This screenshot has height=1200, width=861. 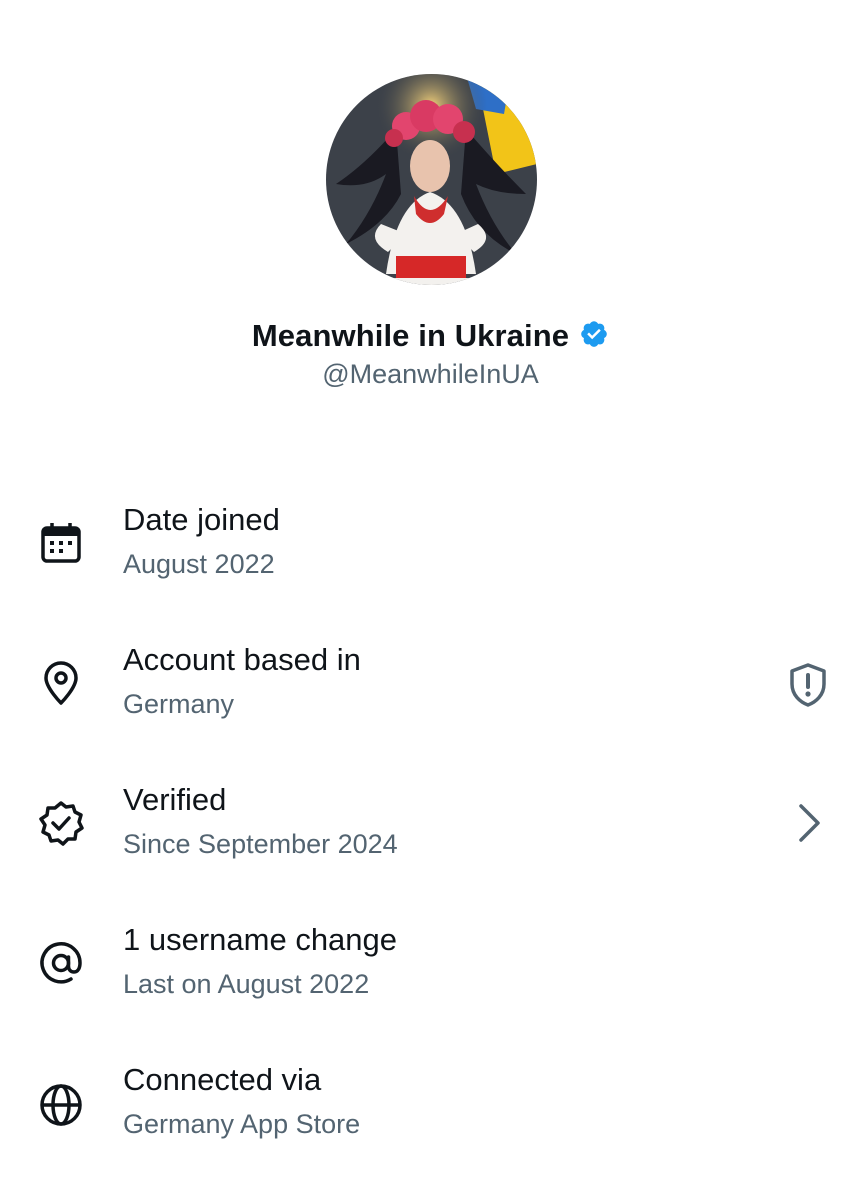 I want to click on shield-alert-icon, so click(x=808, y=685).